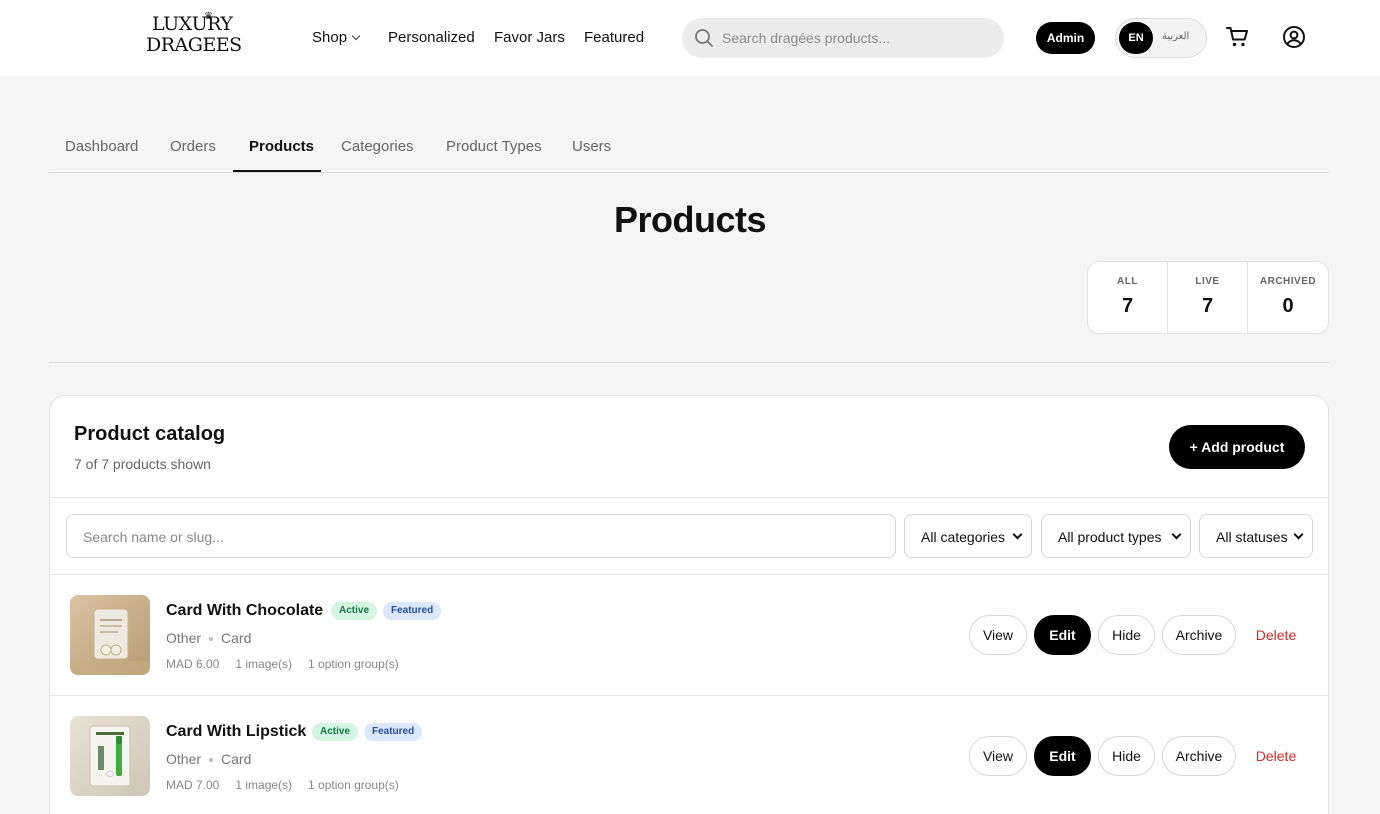 Image resolution: width=1380 pixels, height=814 pixels. I want to click on add-product-button: + Add product, so click(1237, 447).